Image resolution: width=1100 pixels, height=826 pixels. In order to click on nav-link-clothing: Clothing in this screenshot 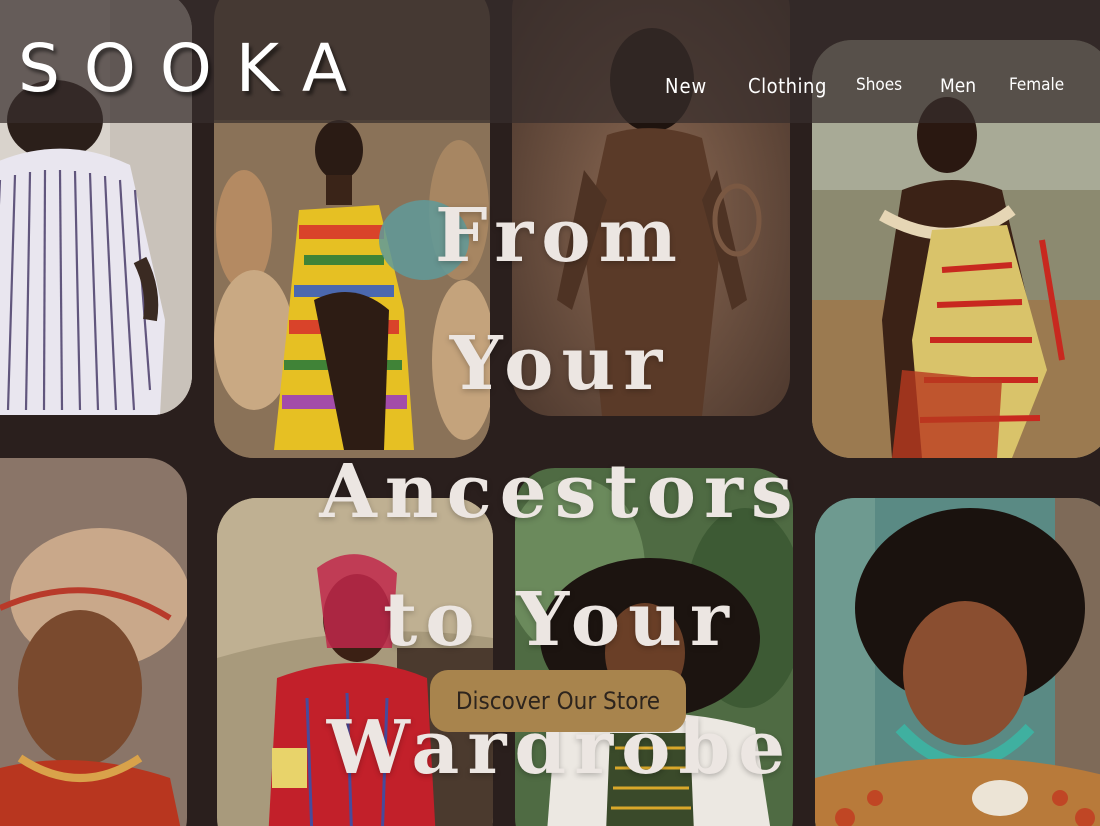, I will do `click(787, 86)`.